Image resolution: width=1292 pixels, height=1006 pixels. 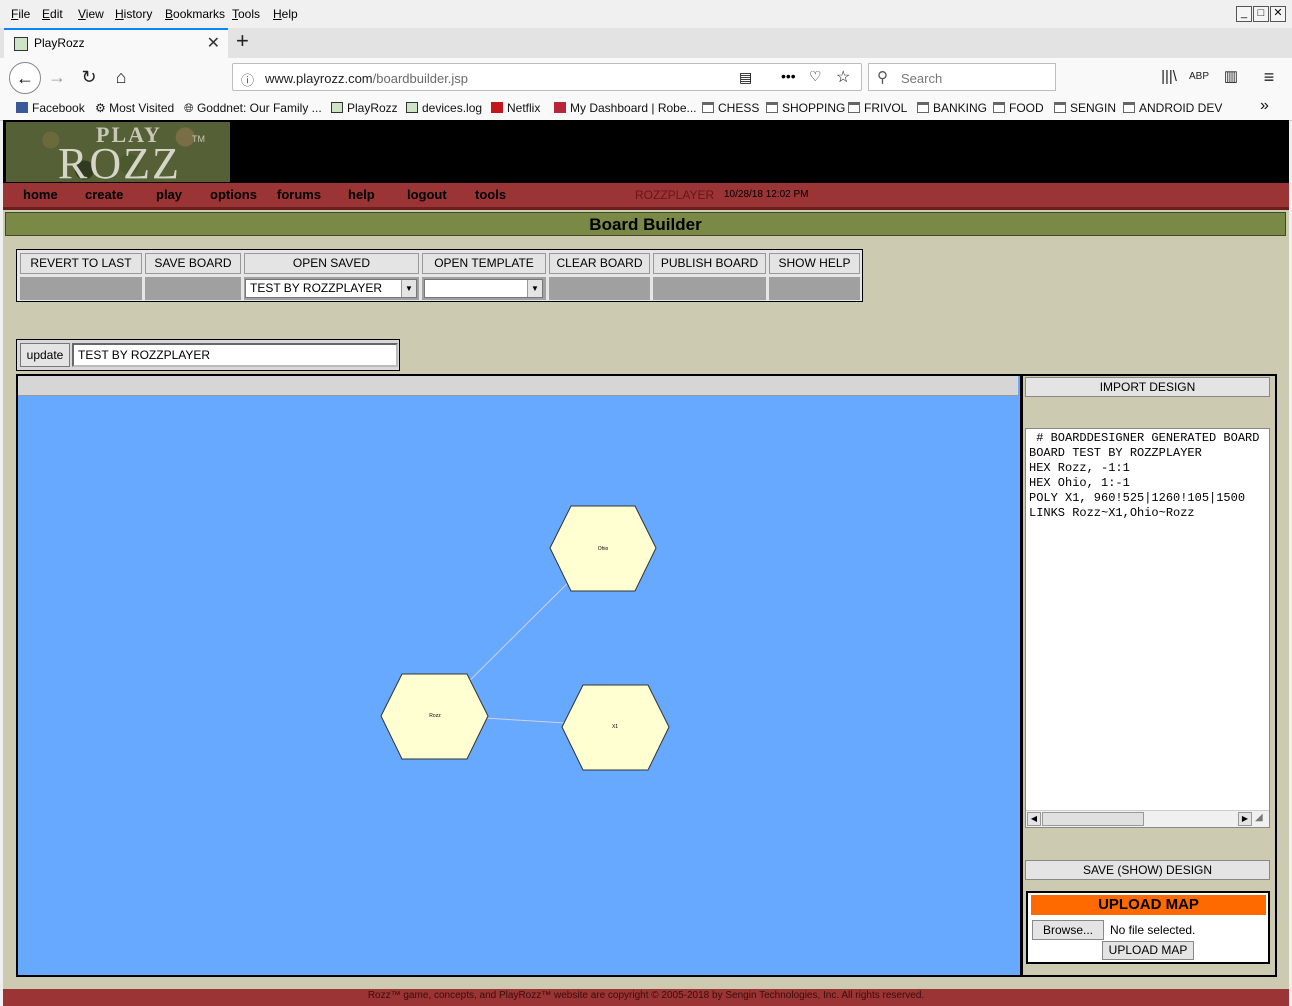 What do you see at coordinates (169, 194) in the screenshot?
I see `nav-play: play` at bounding box center [169, 194].